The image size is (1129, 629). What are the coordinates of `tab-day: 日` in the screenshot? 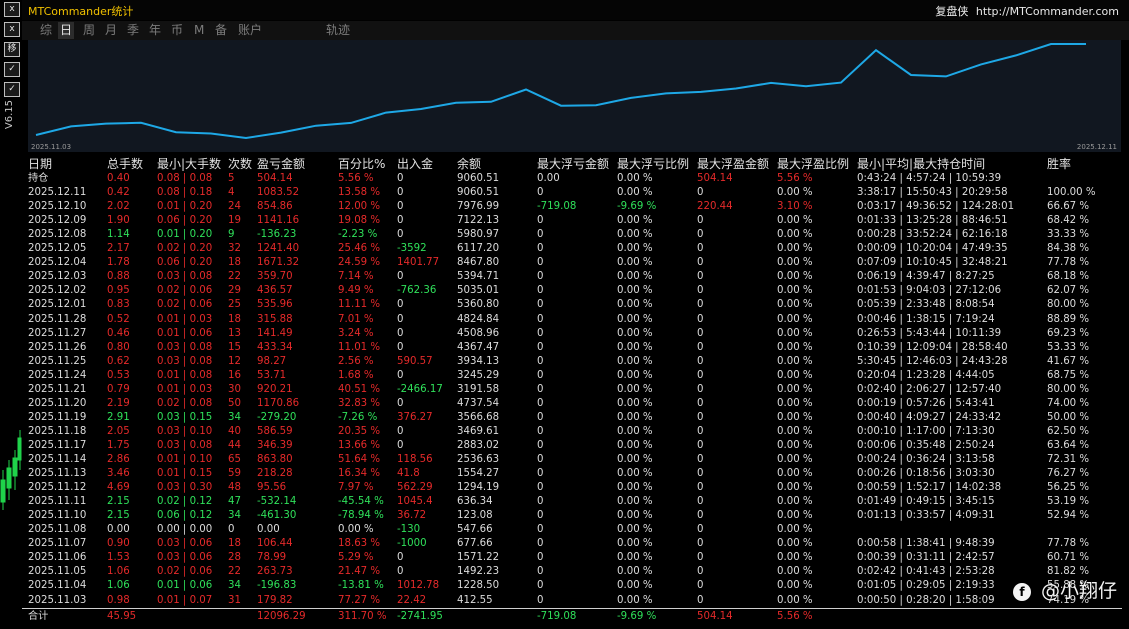 It's located at (66, 30).